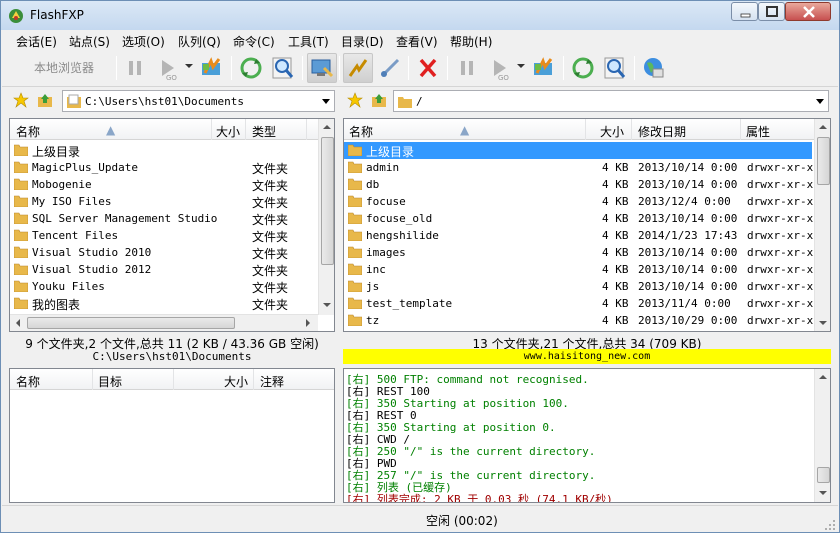 This screenshot has height=533, width=840. I want to click on column-type: 类型, so click(264, 131).